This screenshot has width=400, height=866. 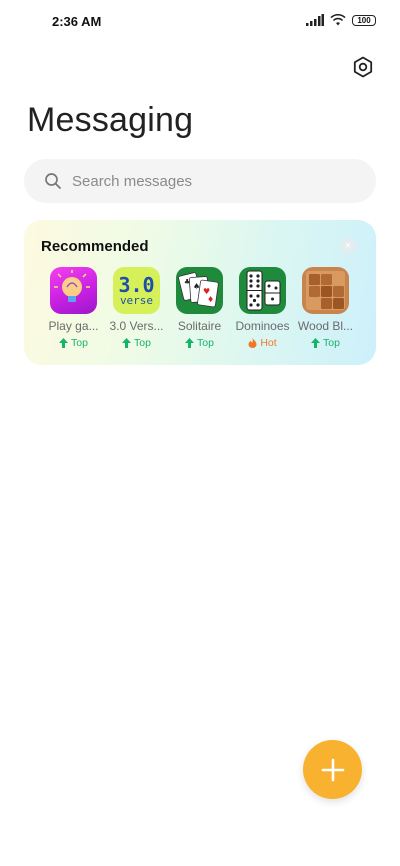 What do you see at coordinates (200, 22) in the screenshot?
I see `status-bar: 2:36 AM 100` at bounding box center [200, 22].